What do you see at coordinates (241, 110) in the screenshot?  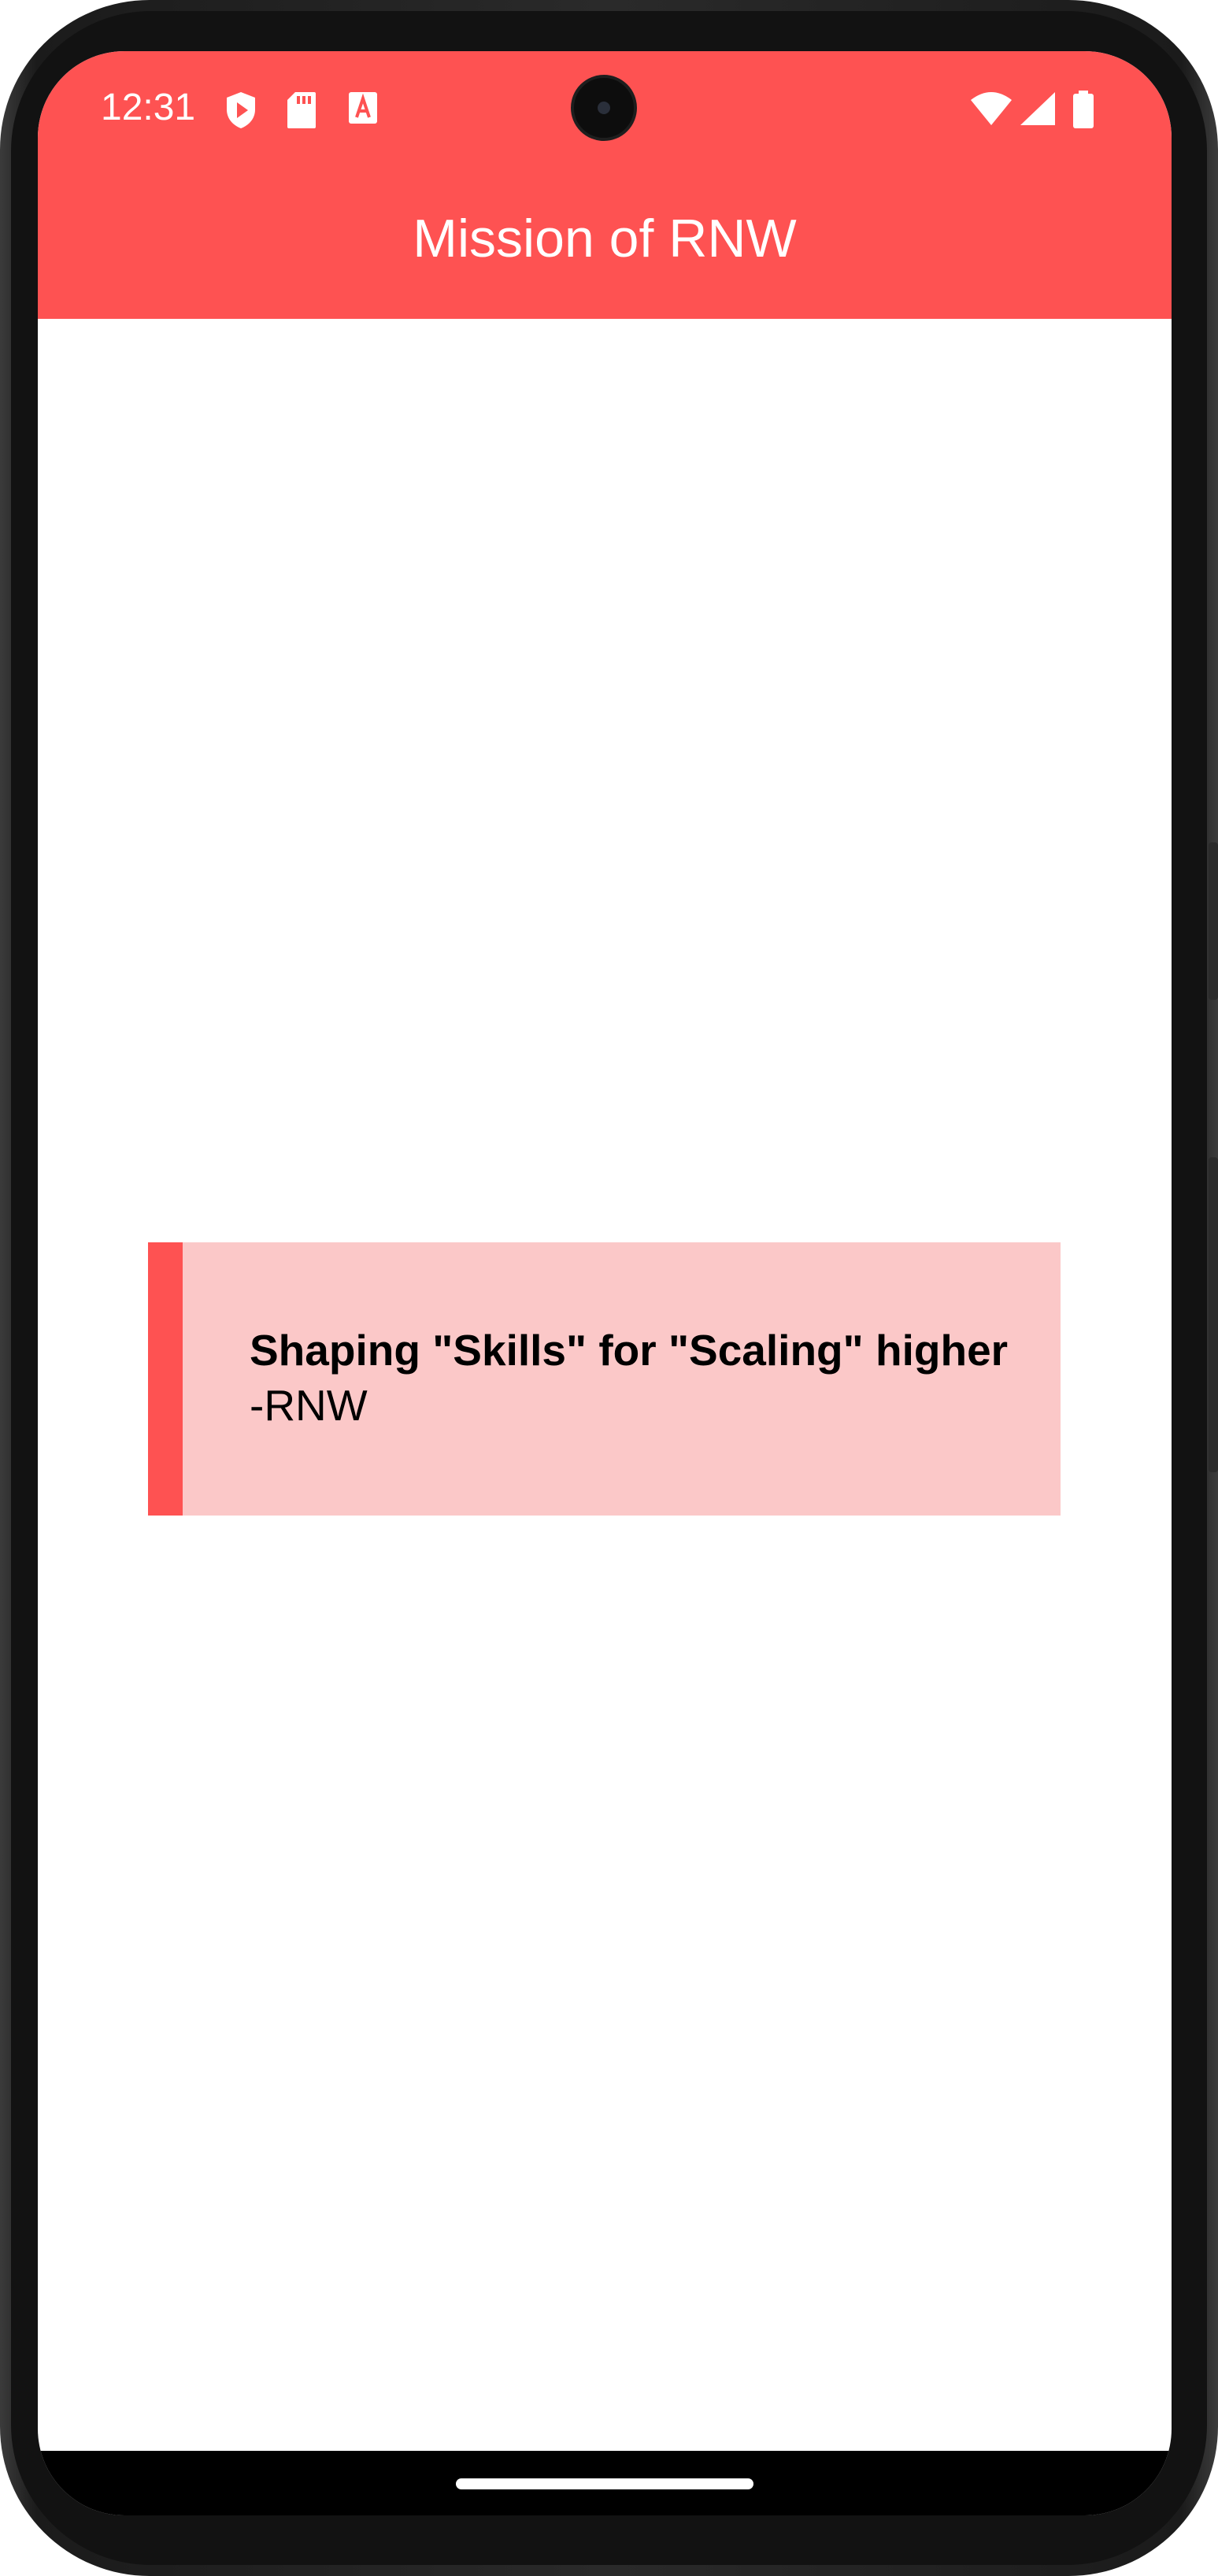 I see `shield-play-icon` at bounding box center [241, 110].